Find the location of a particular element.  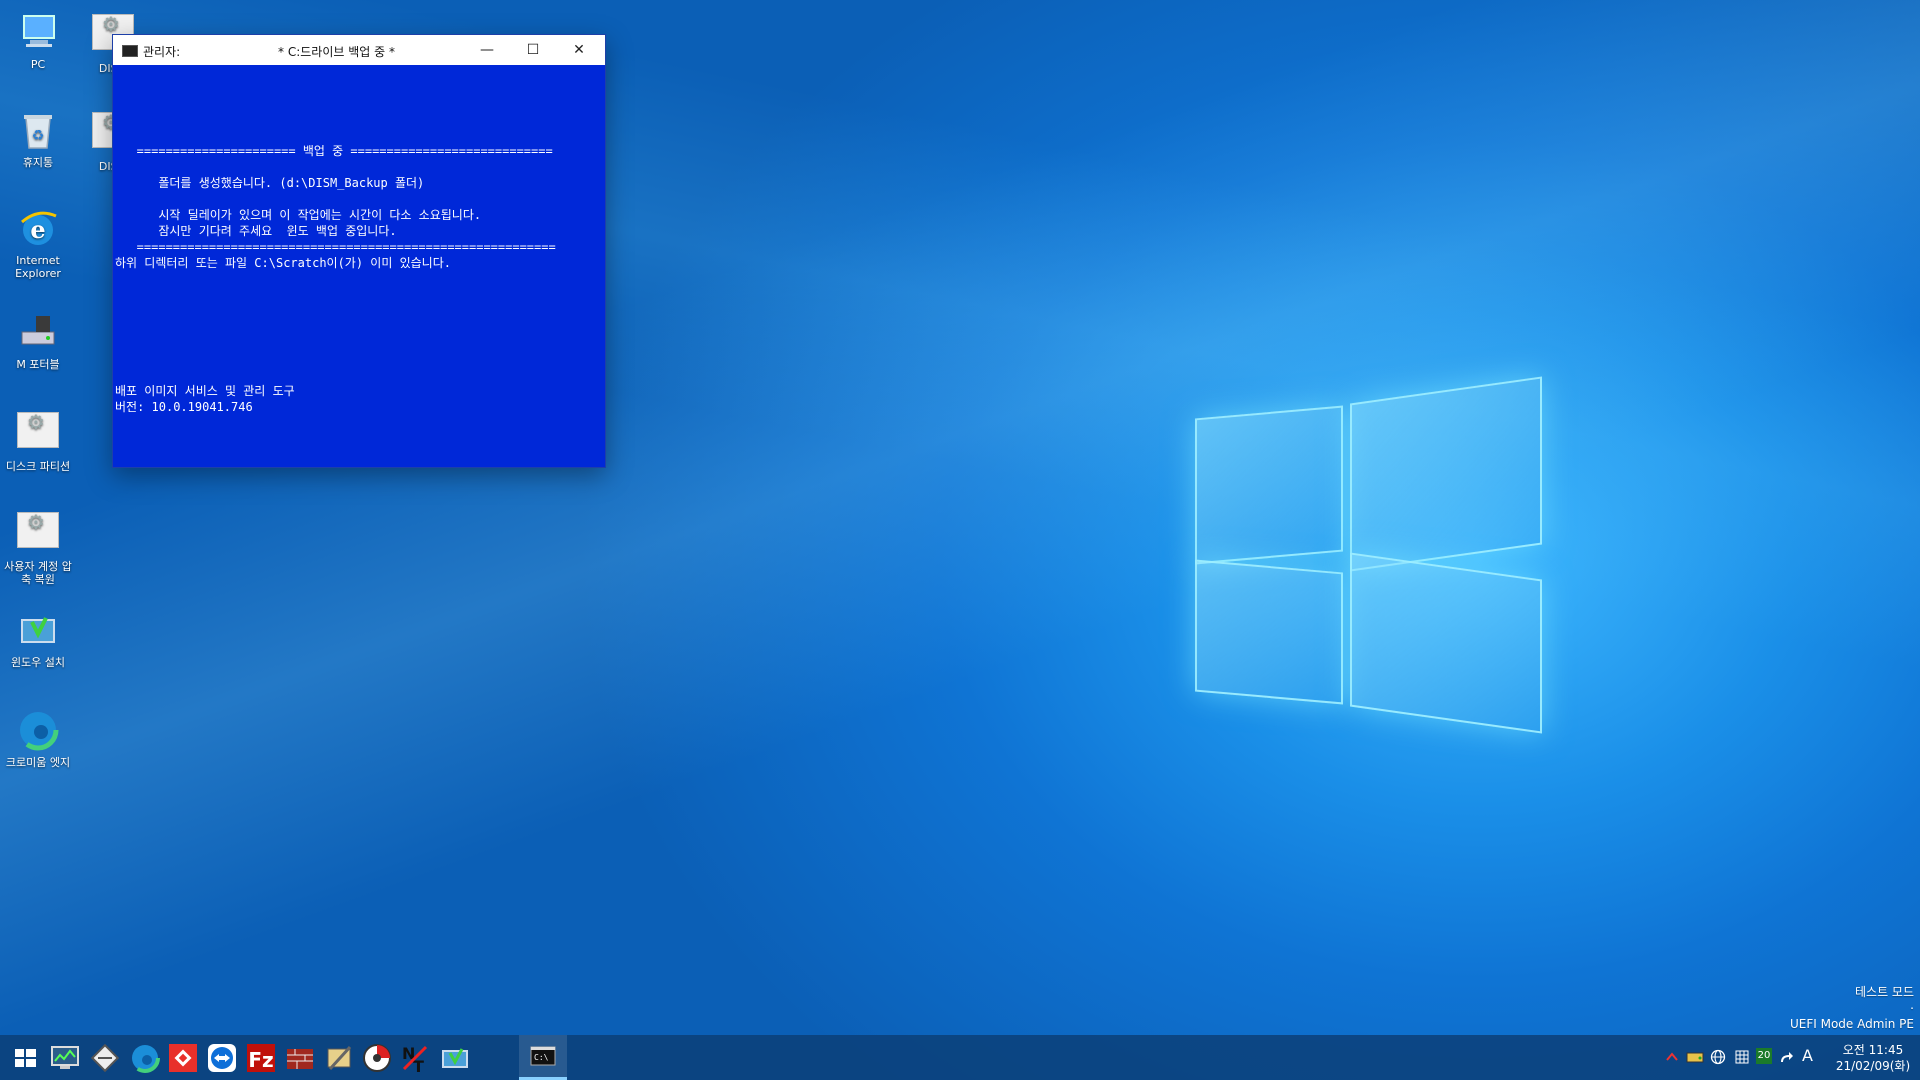

cmd-icon: C:\ is located at coordinates (543, 1056).